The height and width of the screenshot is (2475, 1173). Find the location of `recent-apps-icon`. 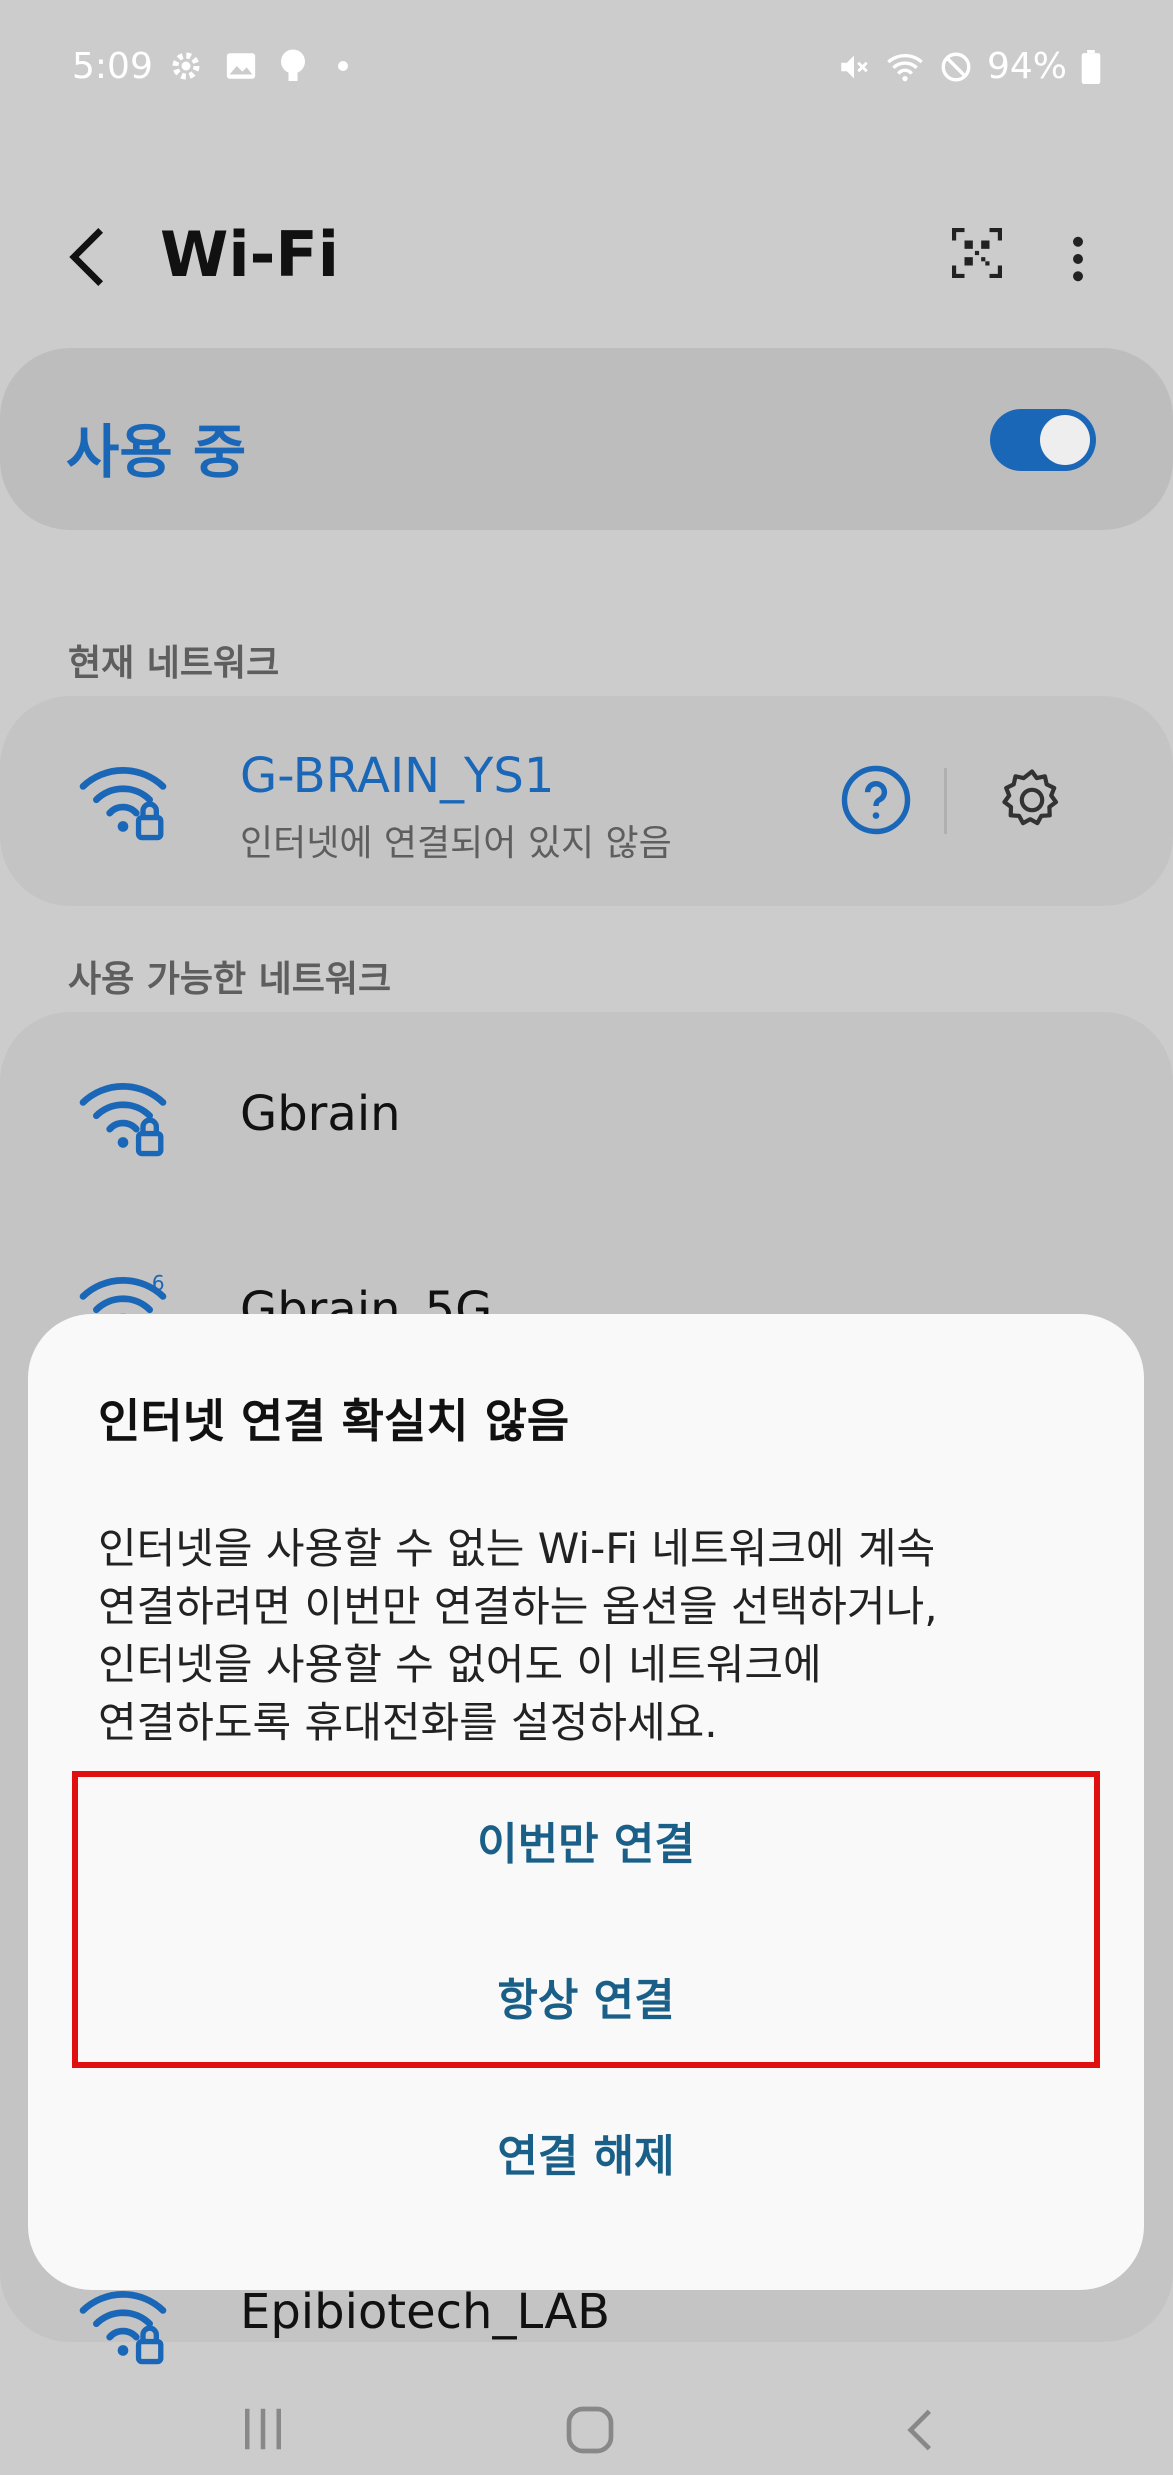

recent-apps-icon is located at coordinates (263, 2429).